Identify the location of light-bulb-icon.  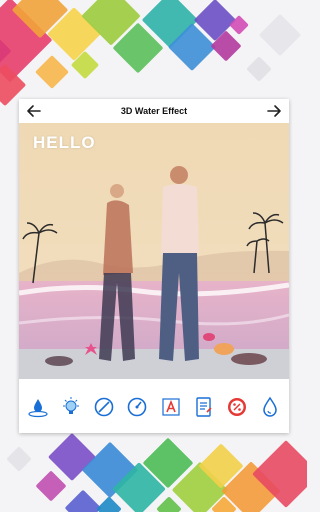
(71, 407).